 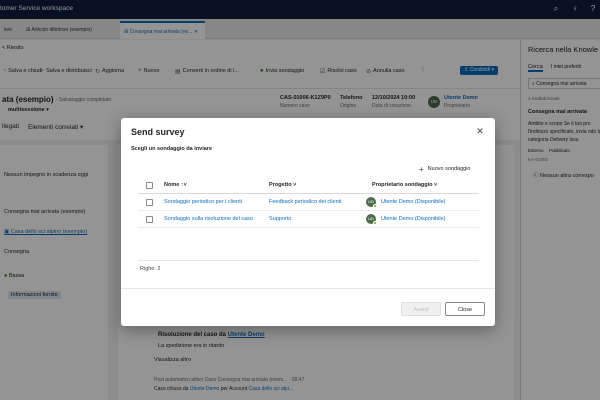 I want to click on column-owner: Proprietario sondaggio ˅, so click(x=404, y=185).